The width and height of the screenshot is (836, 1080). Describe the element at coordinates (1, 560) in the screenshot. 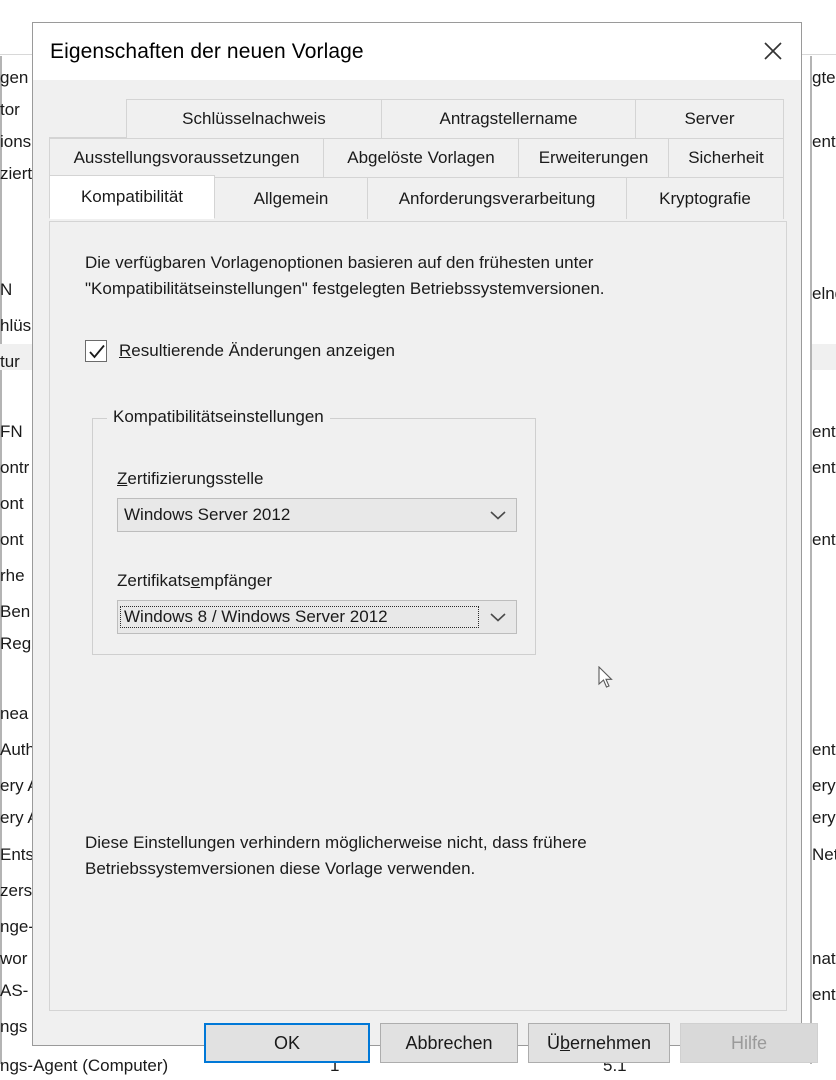

I see `background-frame-left-border` at that location.